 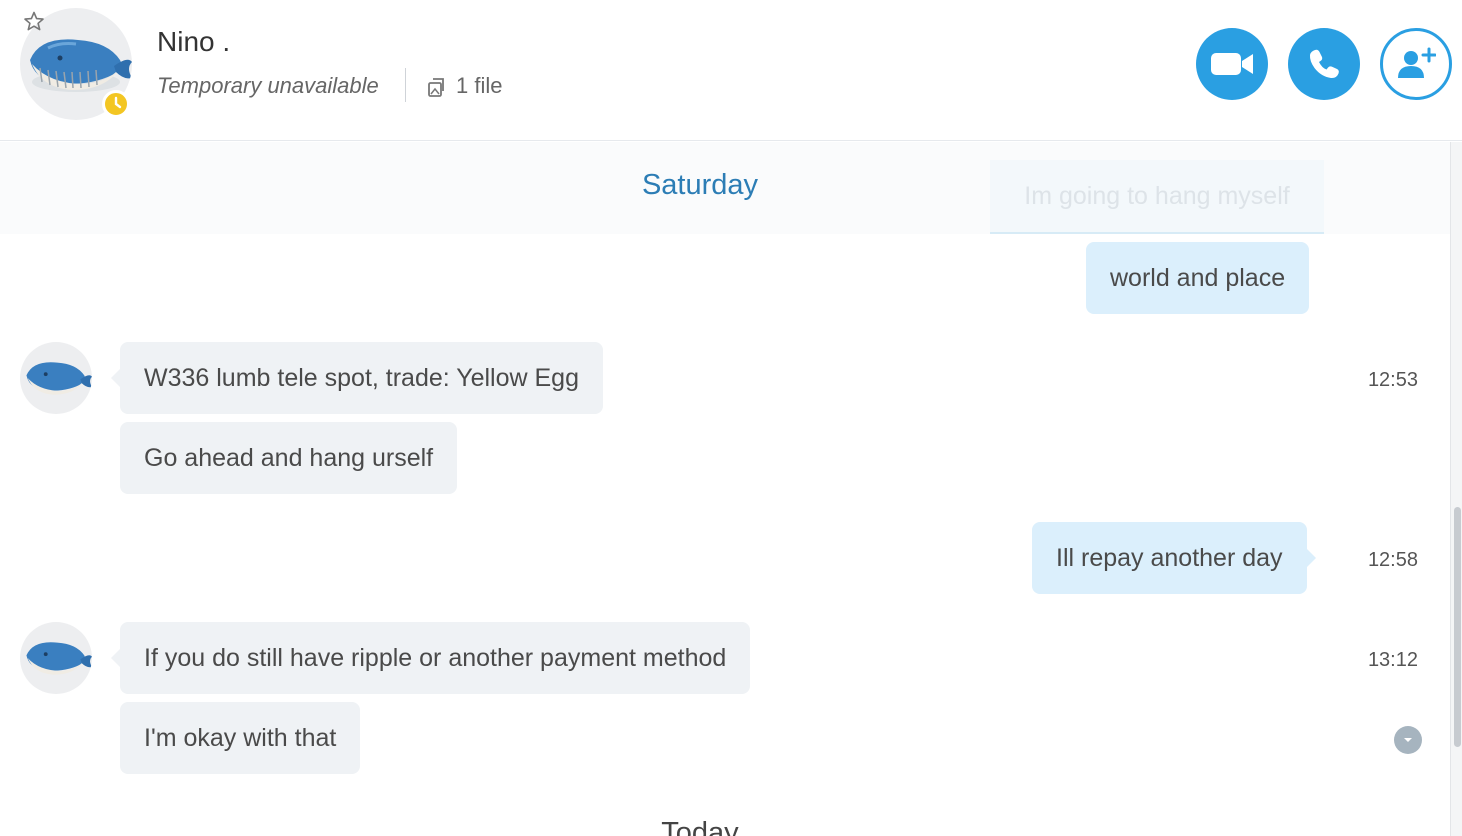 I want to click on add-person-icon, so click(x=1417, y=62).